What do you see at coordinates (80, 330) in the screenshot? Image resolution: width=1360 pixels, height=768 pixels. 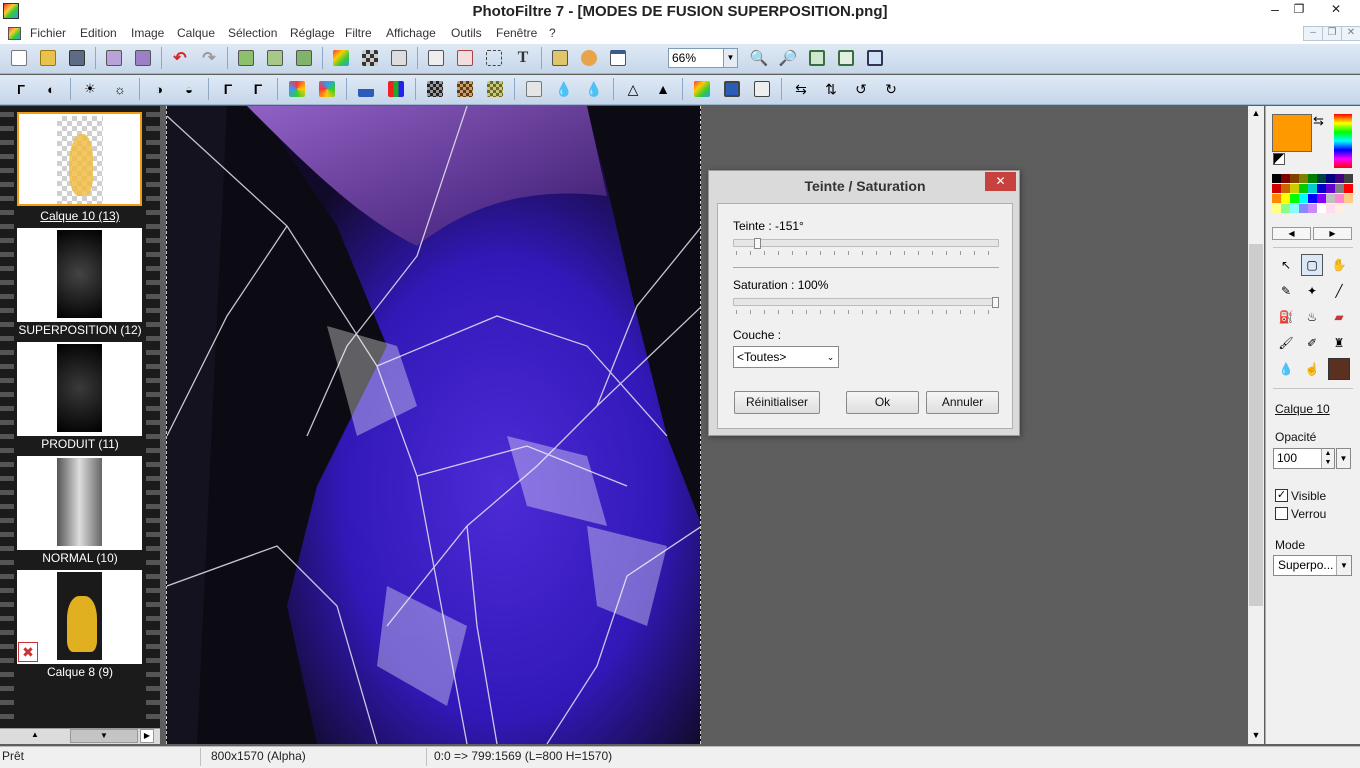 I see `layer-label: SUPERPOSITION (12)` at bounding box center [80, 330].